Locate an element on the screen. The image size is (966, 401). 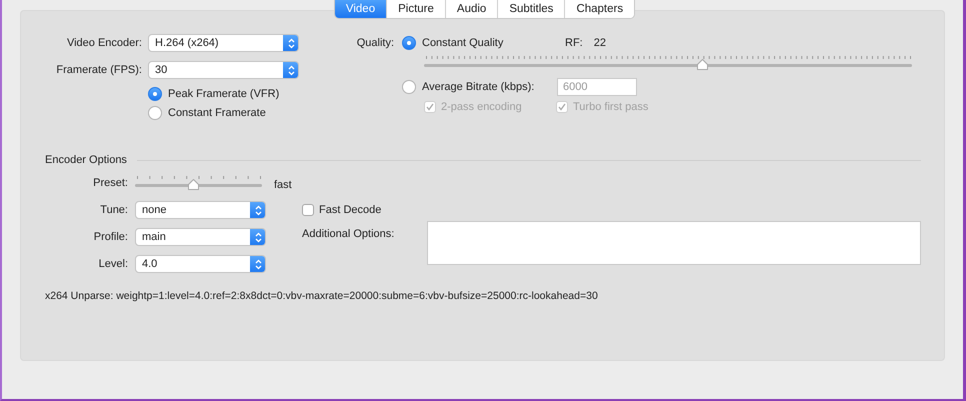
preset-slider is located at coordinates (198, 183).